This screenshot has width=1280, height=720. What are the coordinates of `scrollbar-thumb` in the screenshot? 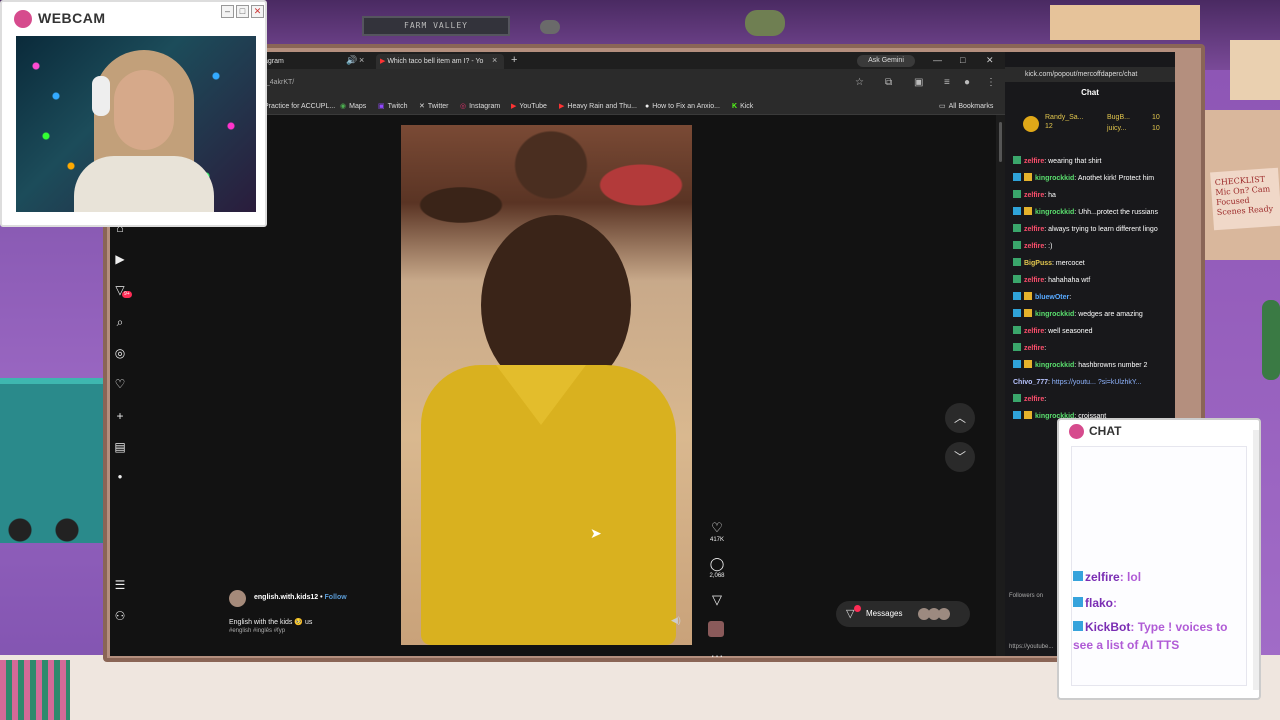 It's located at (1000, 142).